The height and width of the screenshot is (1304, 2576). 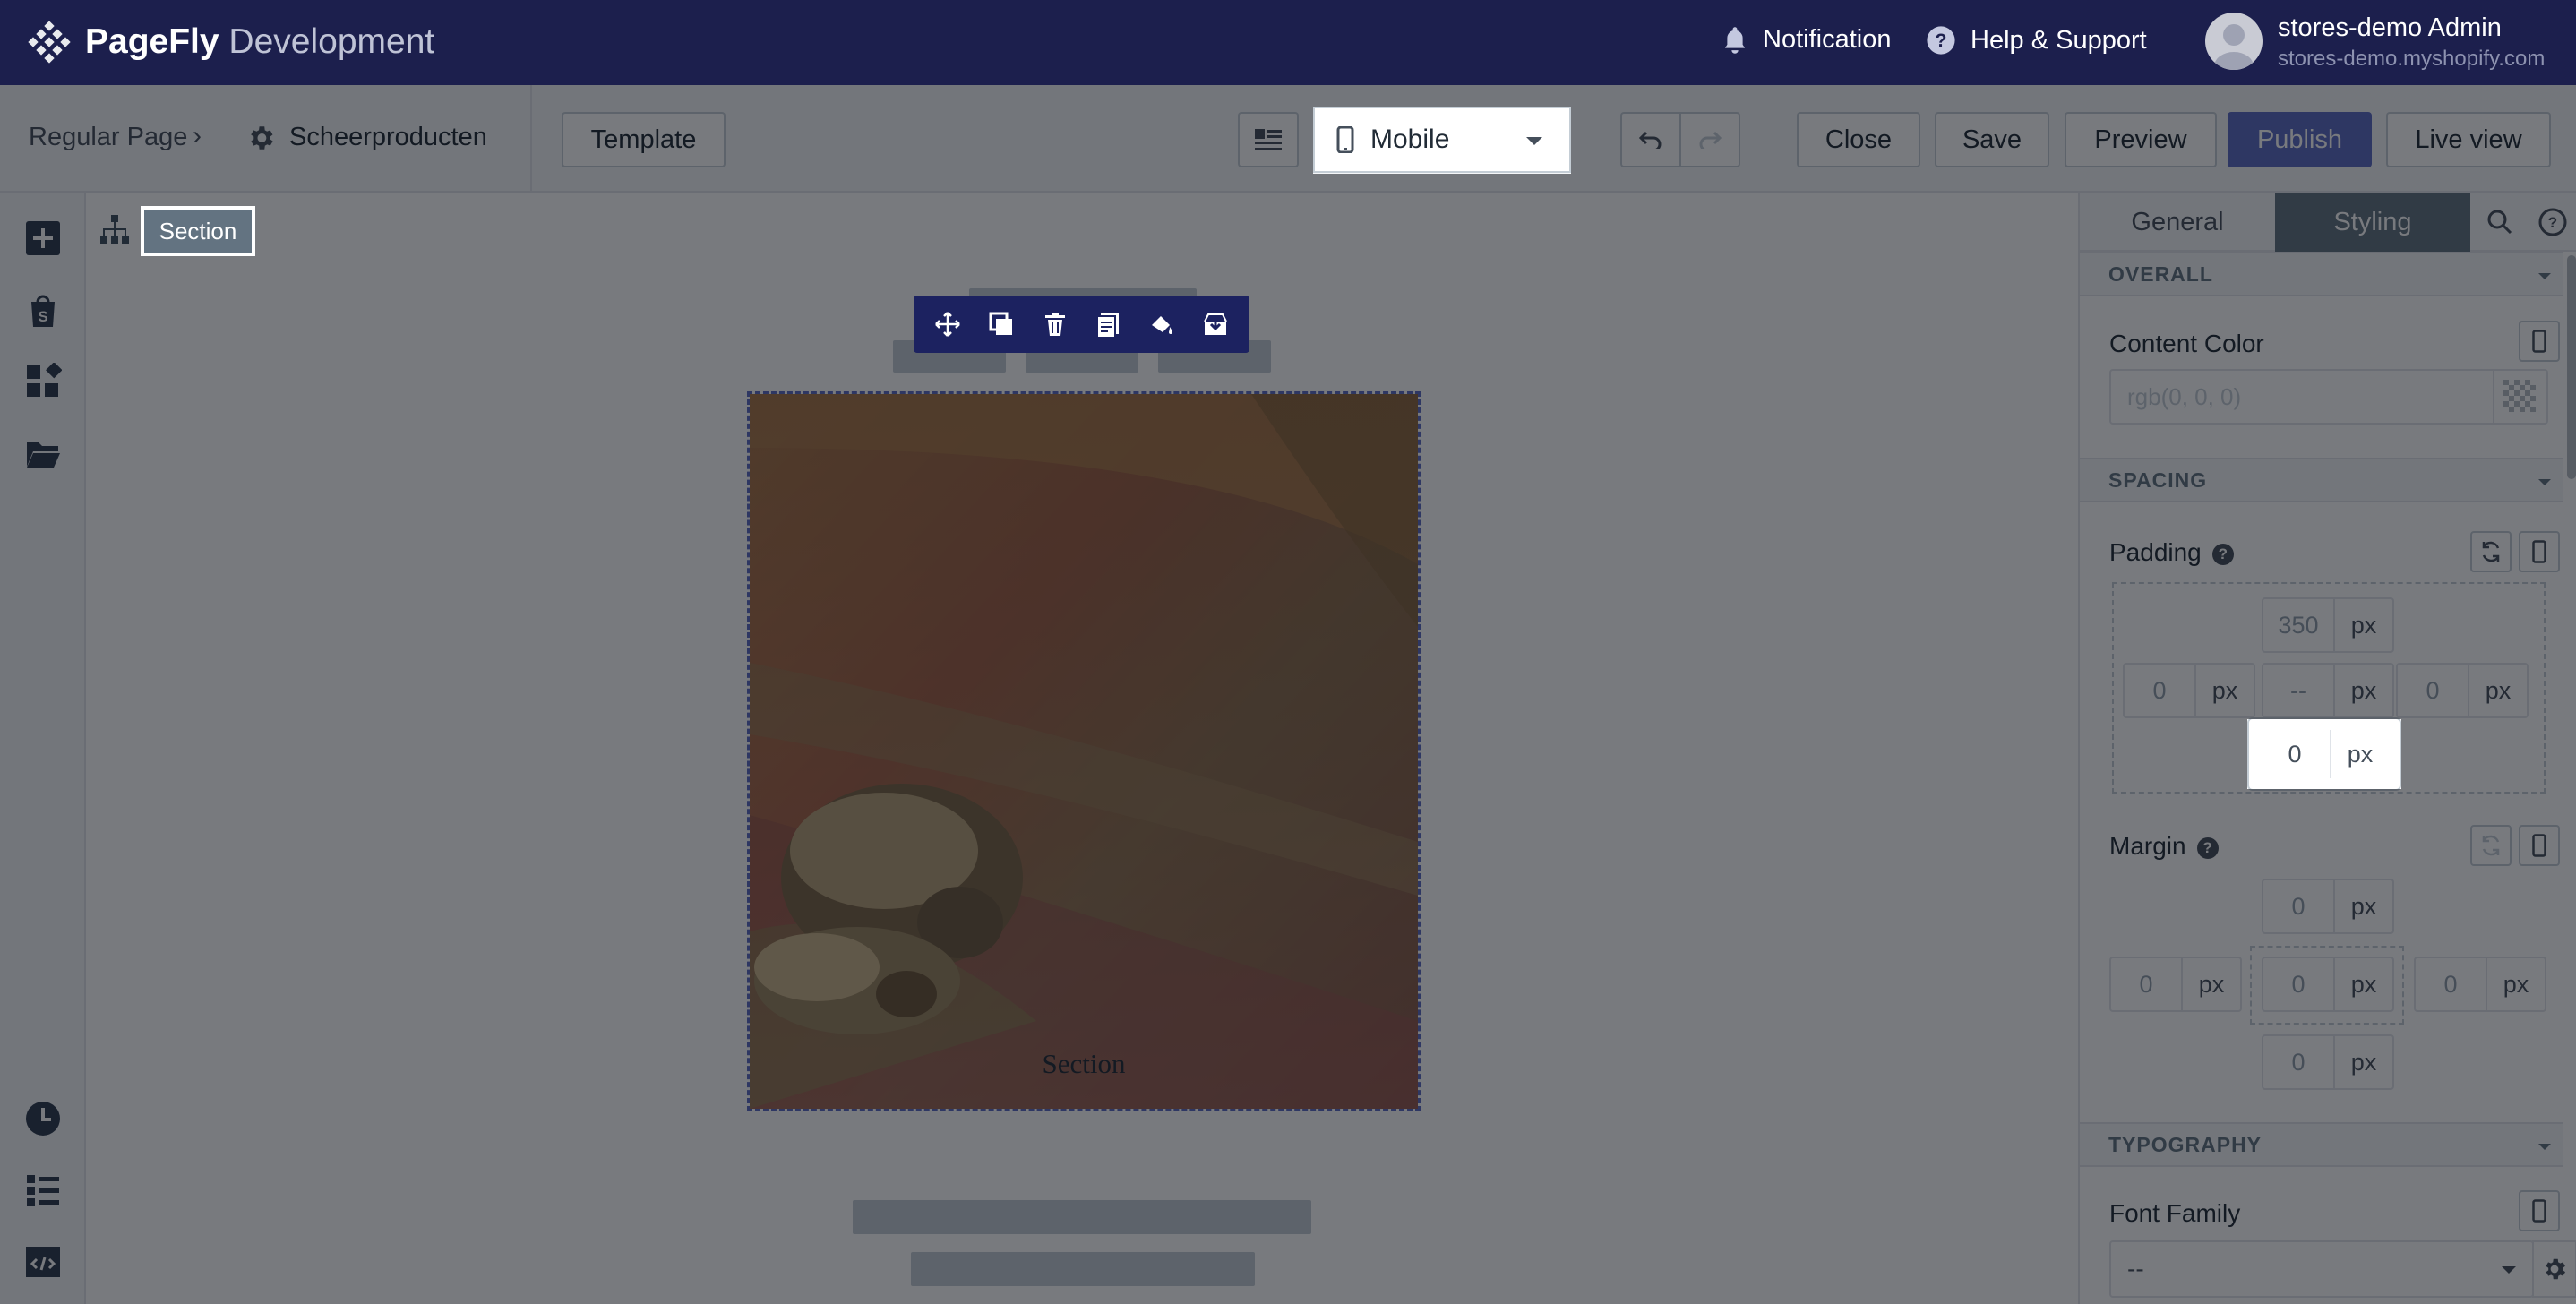 I want to click on margin-bottom-input: 0 px, so click(x=2328, y=1062).